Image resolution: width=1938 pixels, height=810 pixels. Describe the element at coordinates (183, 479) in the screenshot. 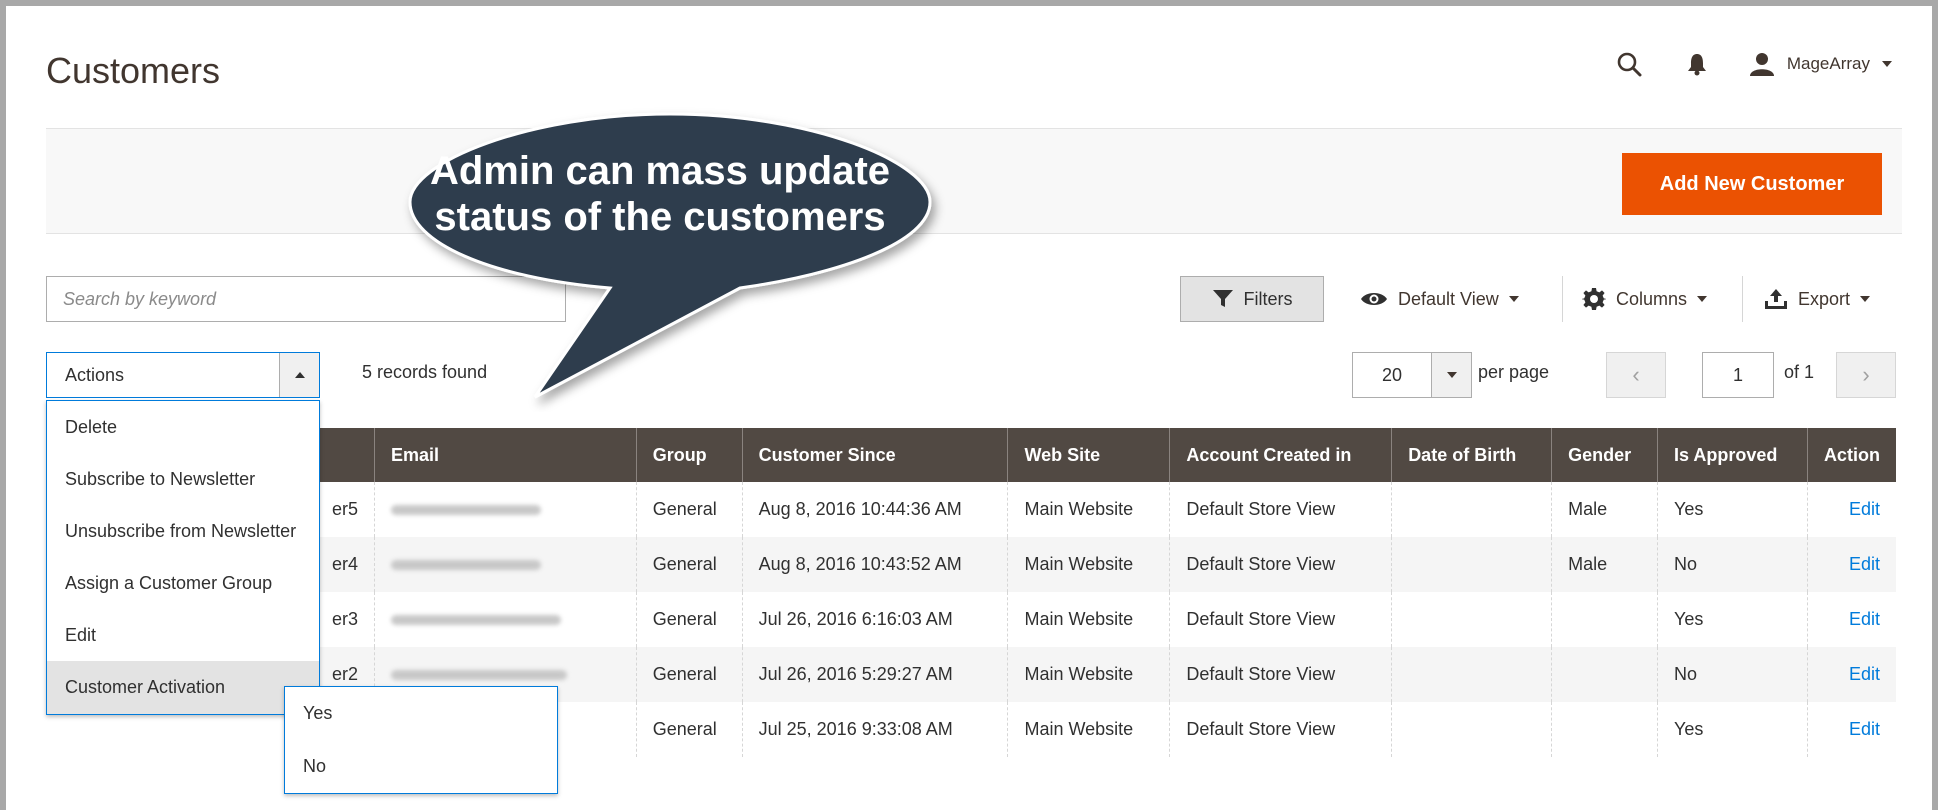

I see `menu-item-subscribe-newsletter: Subscribe to Newsletter` at that location.